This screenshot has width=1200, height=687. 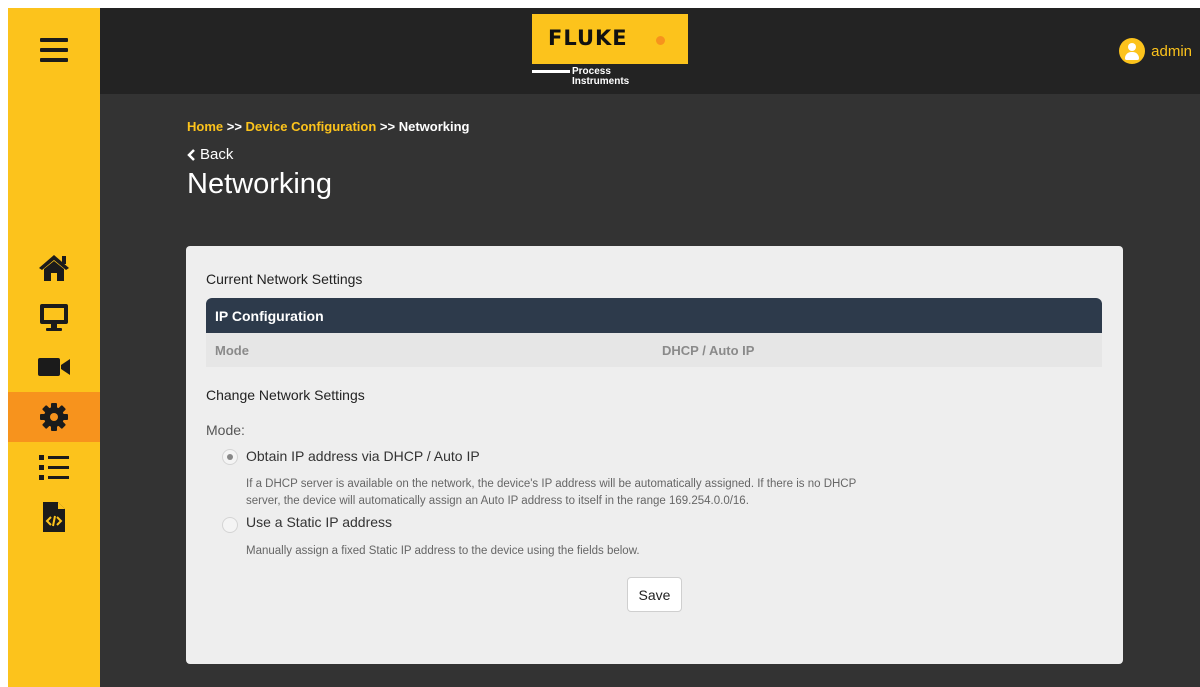 I want to click on current-settings-title: Current Network Settings, so click(x=284, y=279).